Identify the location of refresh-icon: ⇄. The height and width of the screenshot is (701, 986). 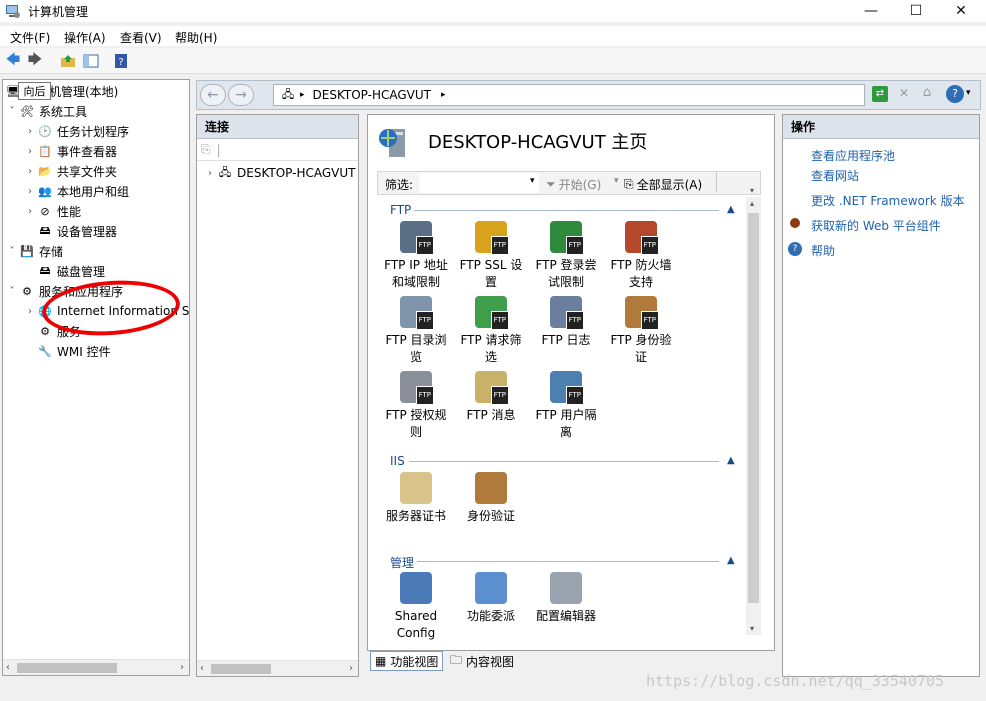
(880, 94).